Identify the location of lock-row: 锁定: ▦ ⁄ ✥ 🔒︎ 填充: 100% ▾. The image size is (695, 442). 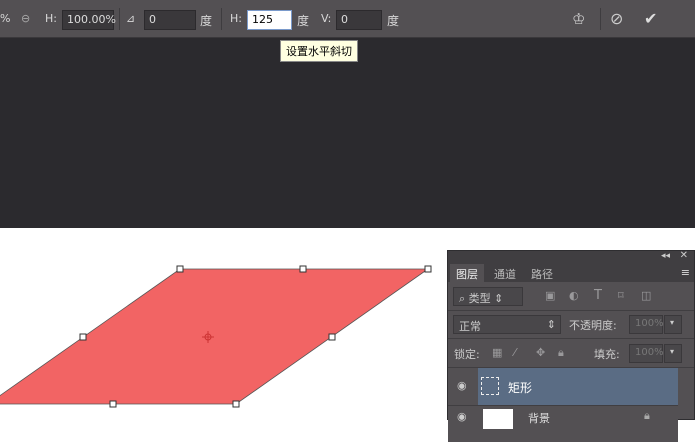
(571, 353).